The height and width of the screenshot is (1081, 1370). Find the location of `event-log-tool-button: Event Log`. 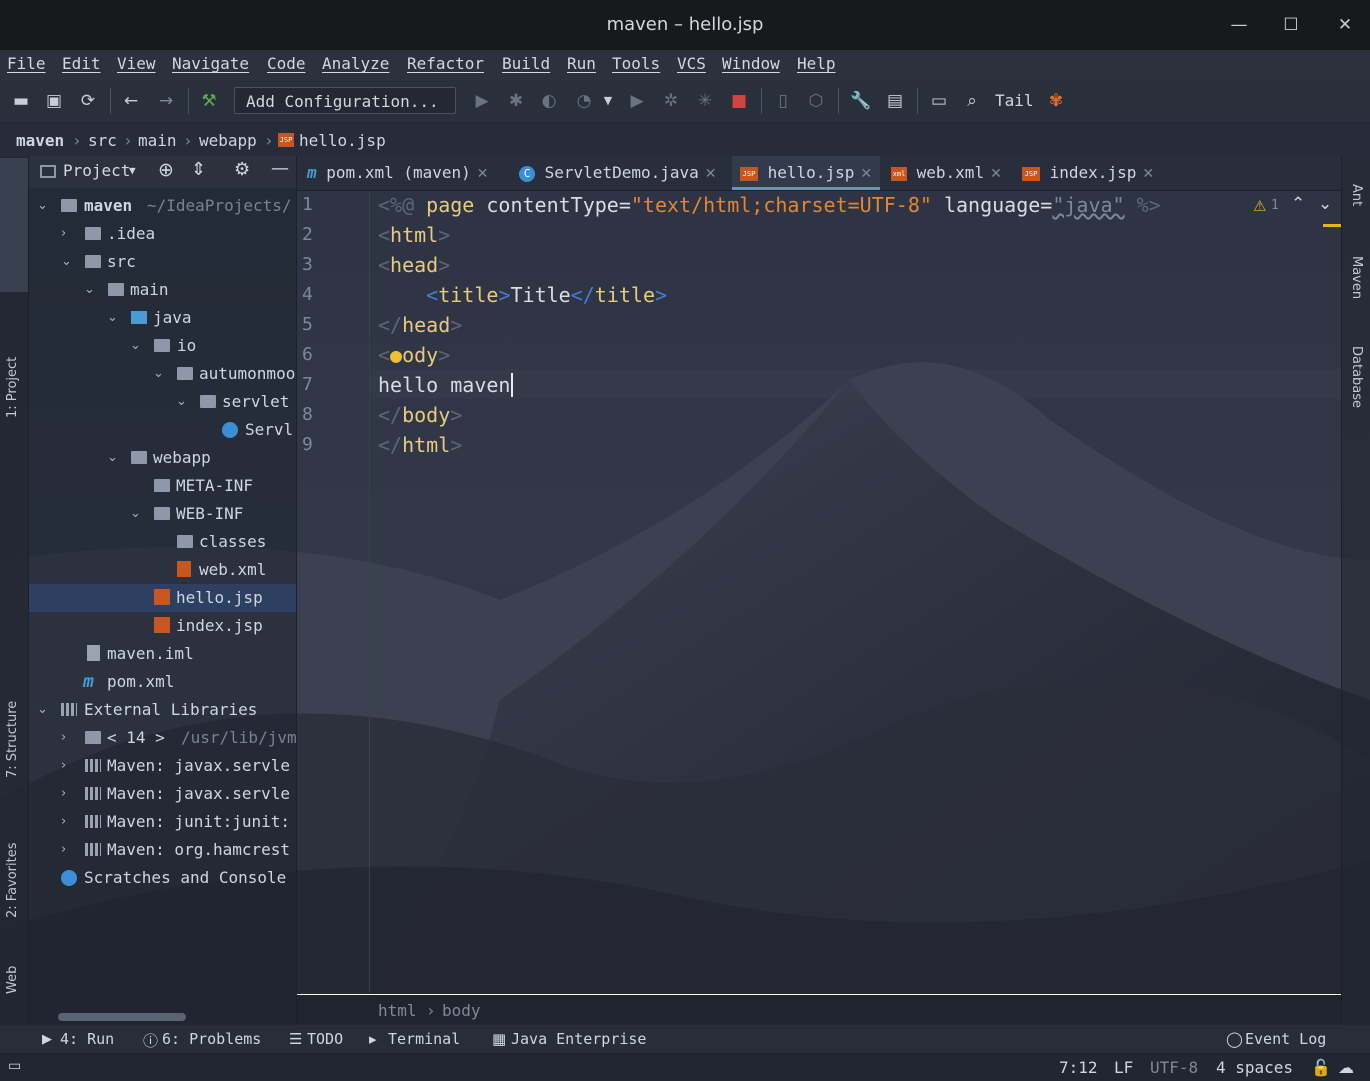

event-log-tool-button: Event Log is located at coordinates (1285, 1039).